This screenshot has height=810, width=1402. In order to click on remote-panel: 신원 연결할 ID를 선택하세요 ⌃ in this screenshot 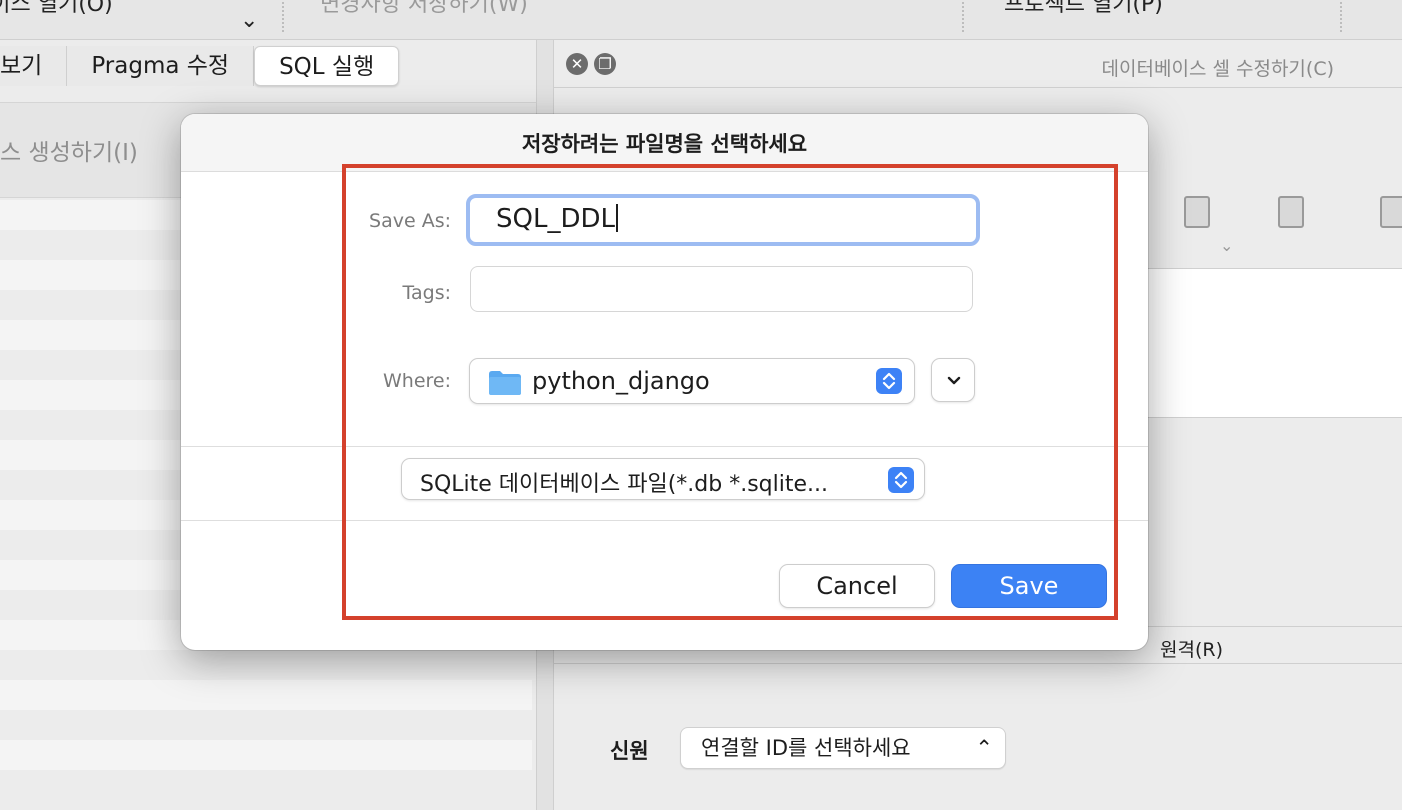, I will do `click(978, 737)`.